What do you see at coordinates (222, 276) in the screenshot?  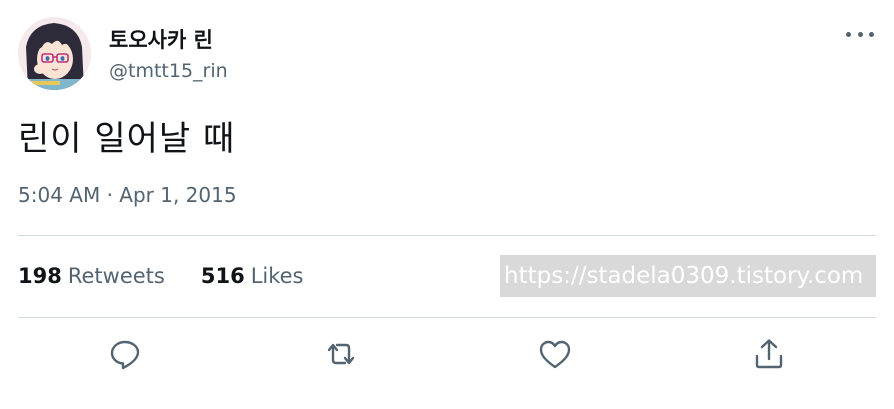 I see `likes-count: 516` at bounding box center [222, 276].